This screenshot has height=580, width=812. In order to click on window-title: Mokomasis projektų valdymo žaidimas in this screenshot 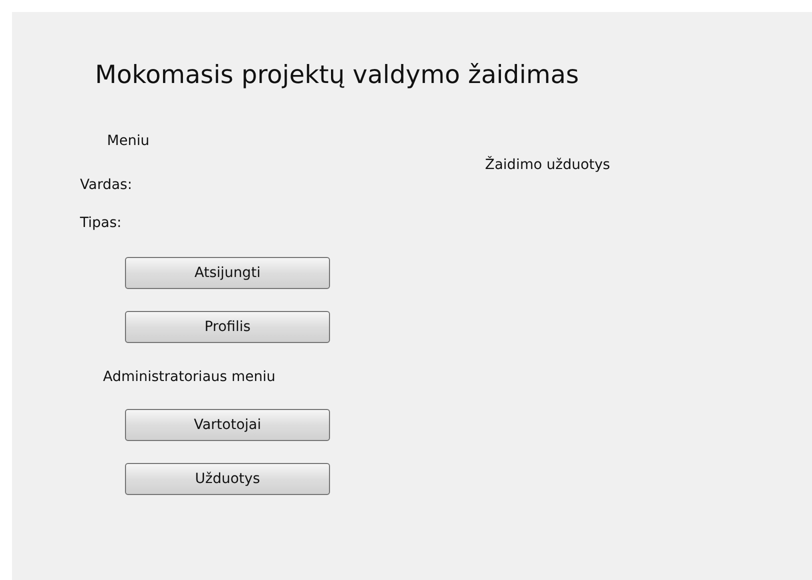, I will do `click(337, 74)`.